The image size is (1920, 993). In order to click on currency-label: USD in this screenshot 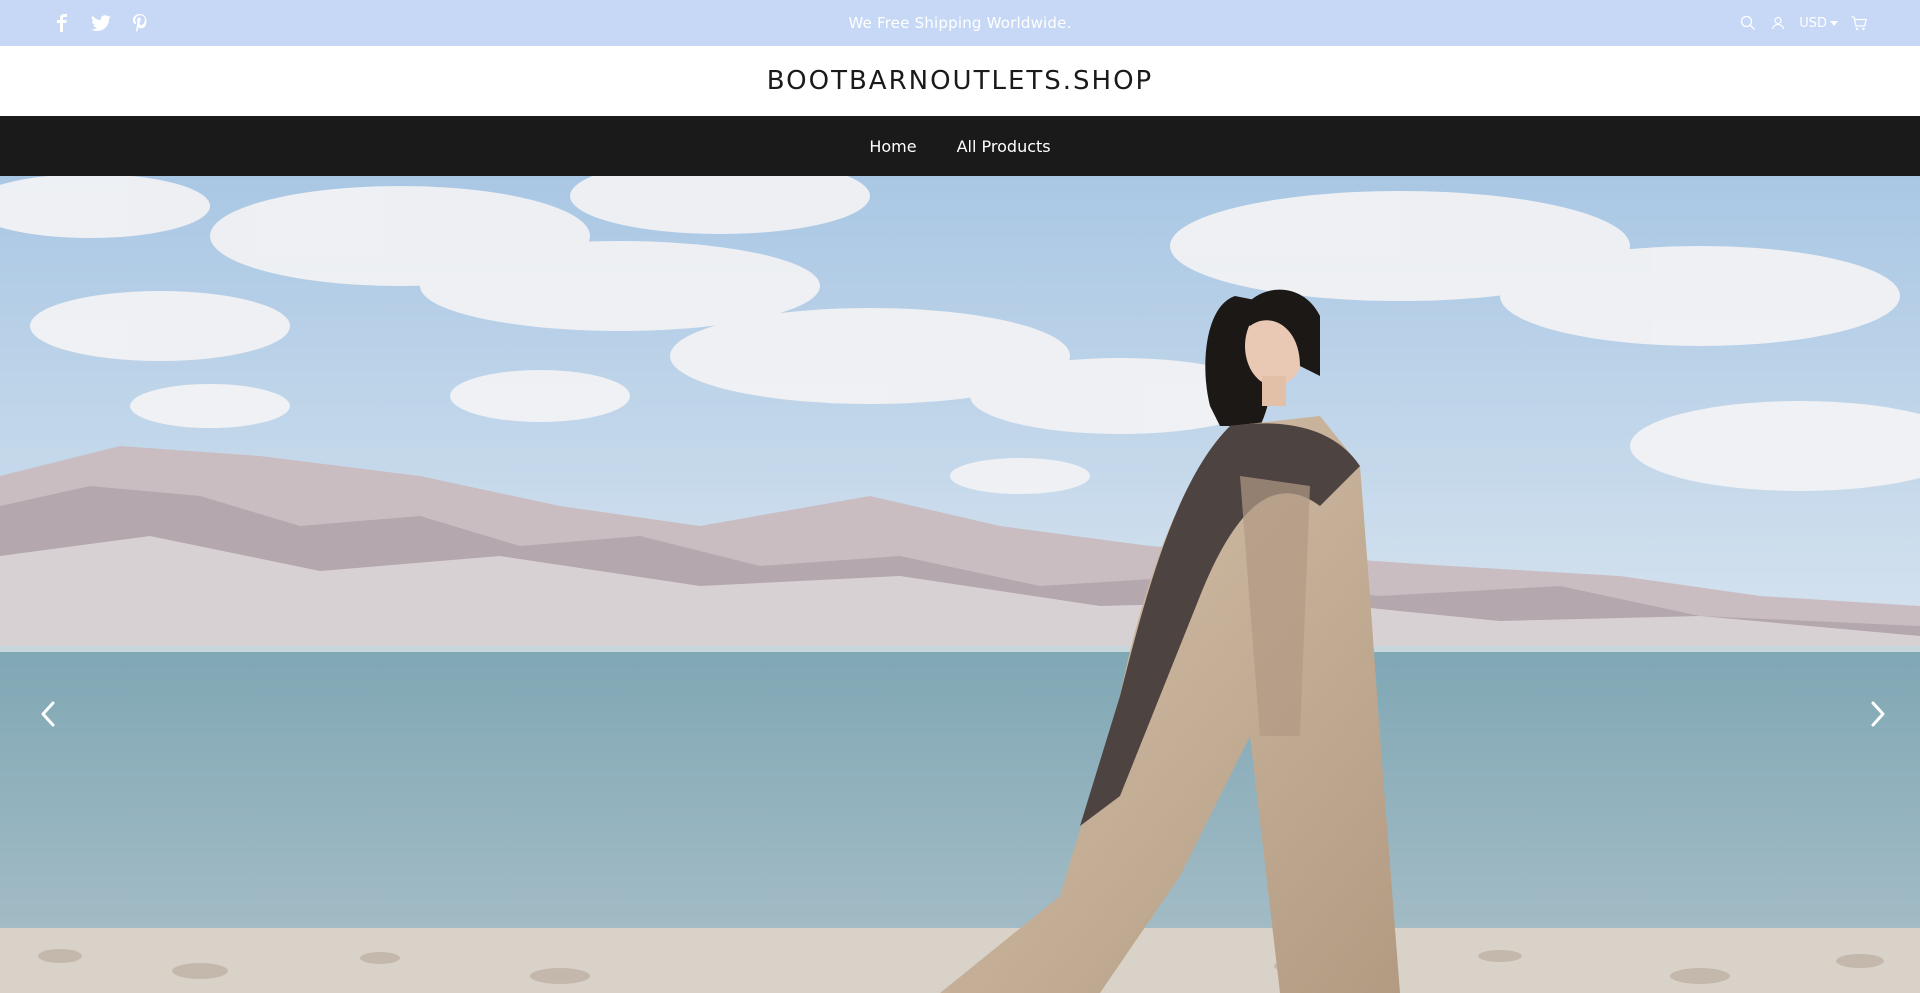, I will do `click(1813, 23)`.